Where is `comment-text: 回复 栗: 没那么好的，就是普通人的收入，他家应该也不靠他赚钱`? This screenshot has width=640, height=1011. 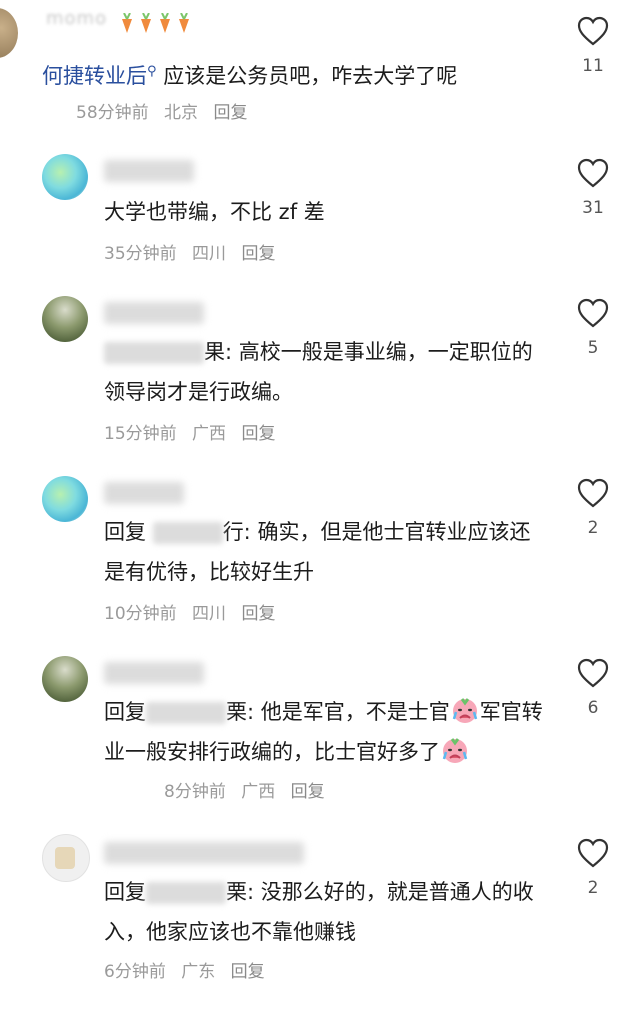
comment-text: 回复 栗: 没那么好的，就是普通人的收入，他家应该也不靠他赚钱 is located at coordinates (319, 912).